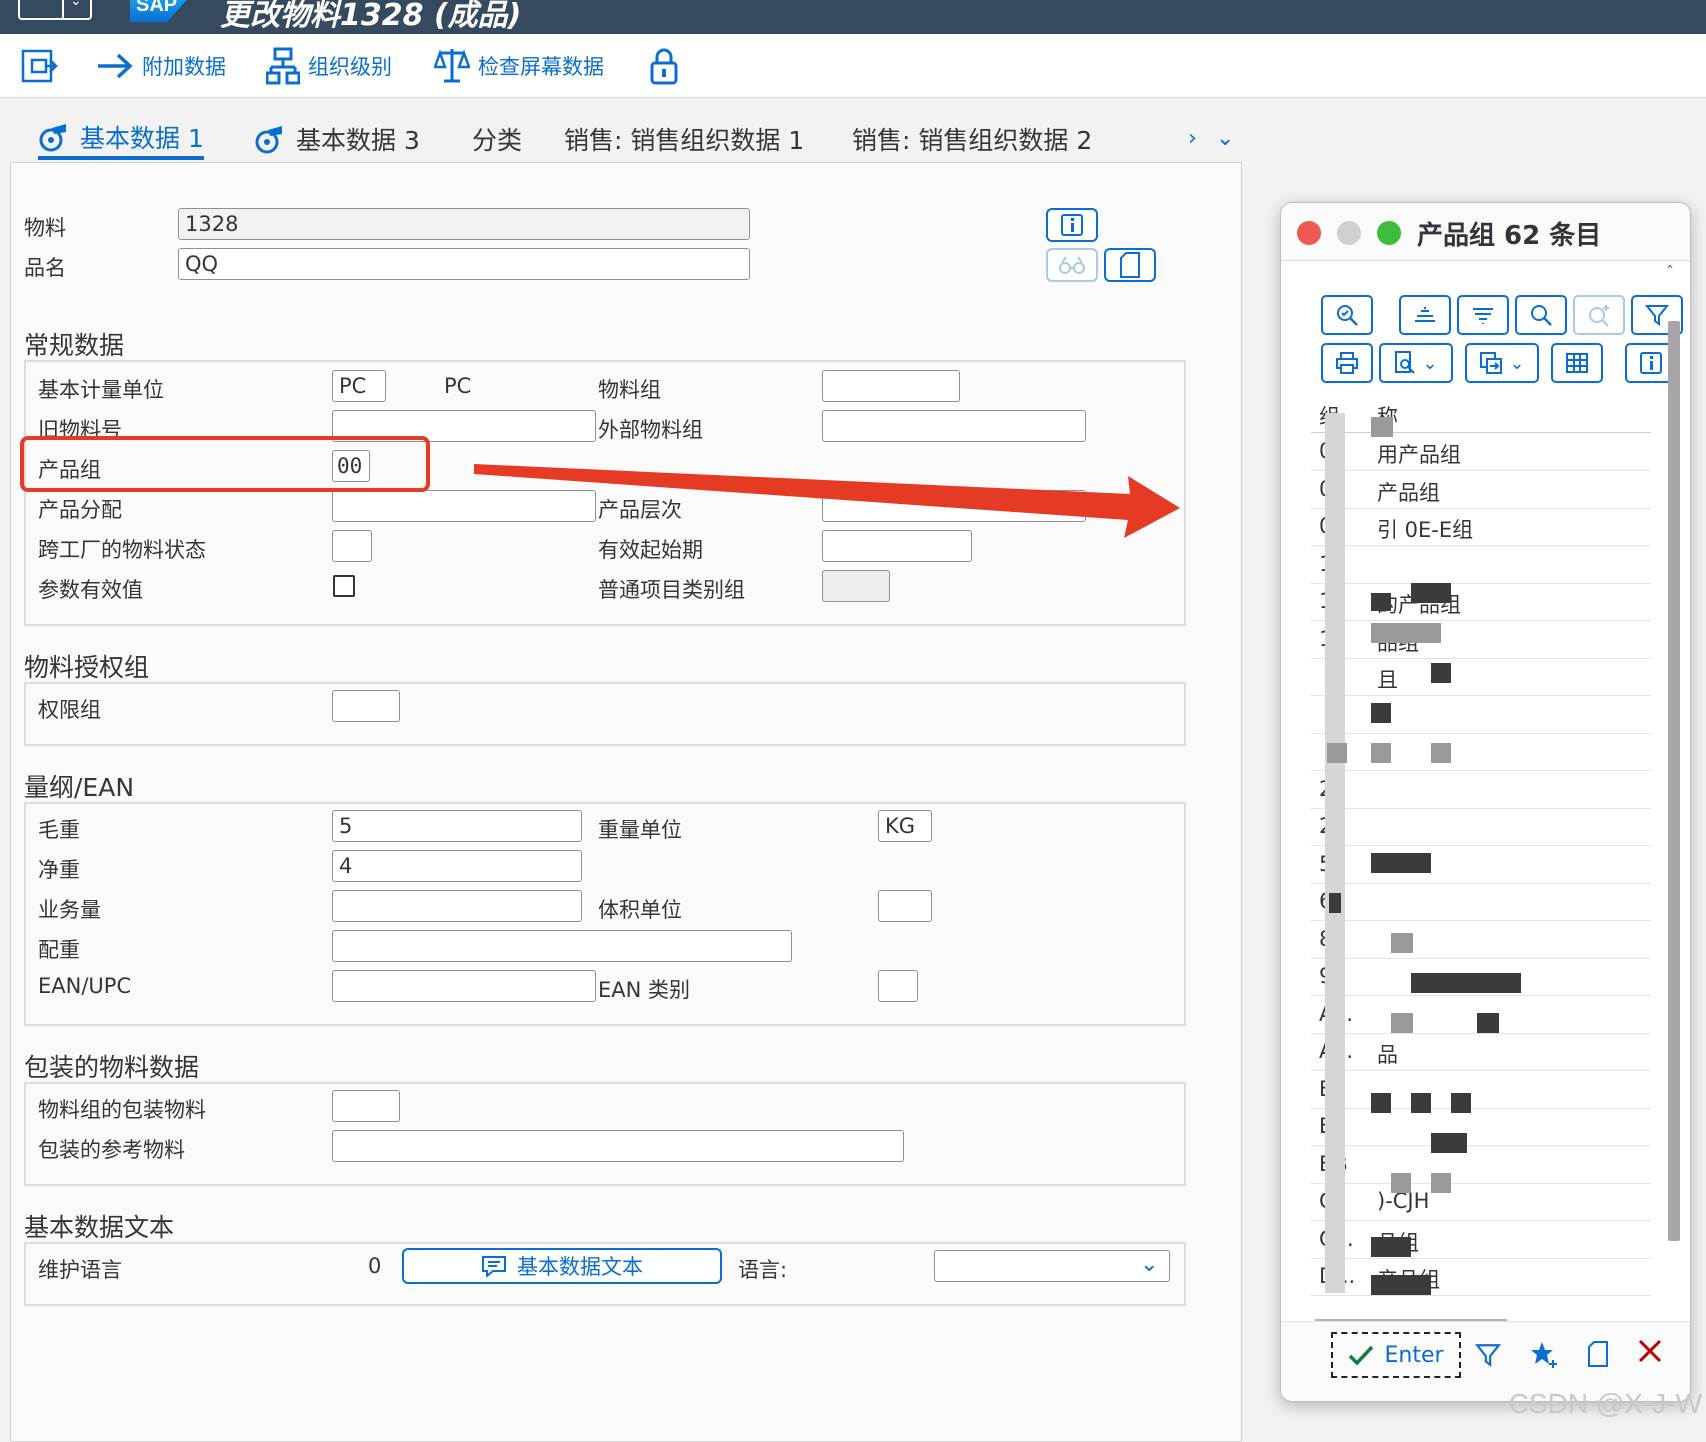 The height and width of the screenshot is (1442, 1706). Describe the element at coordinates (1481, 902) in the screenshot. I see `list-item: 6` at that location.